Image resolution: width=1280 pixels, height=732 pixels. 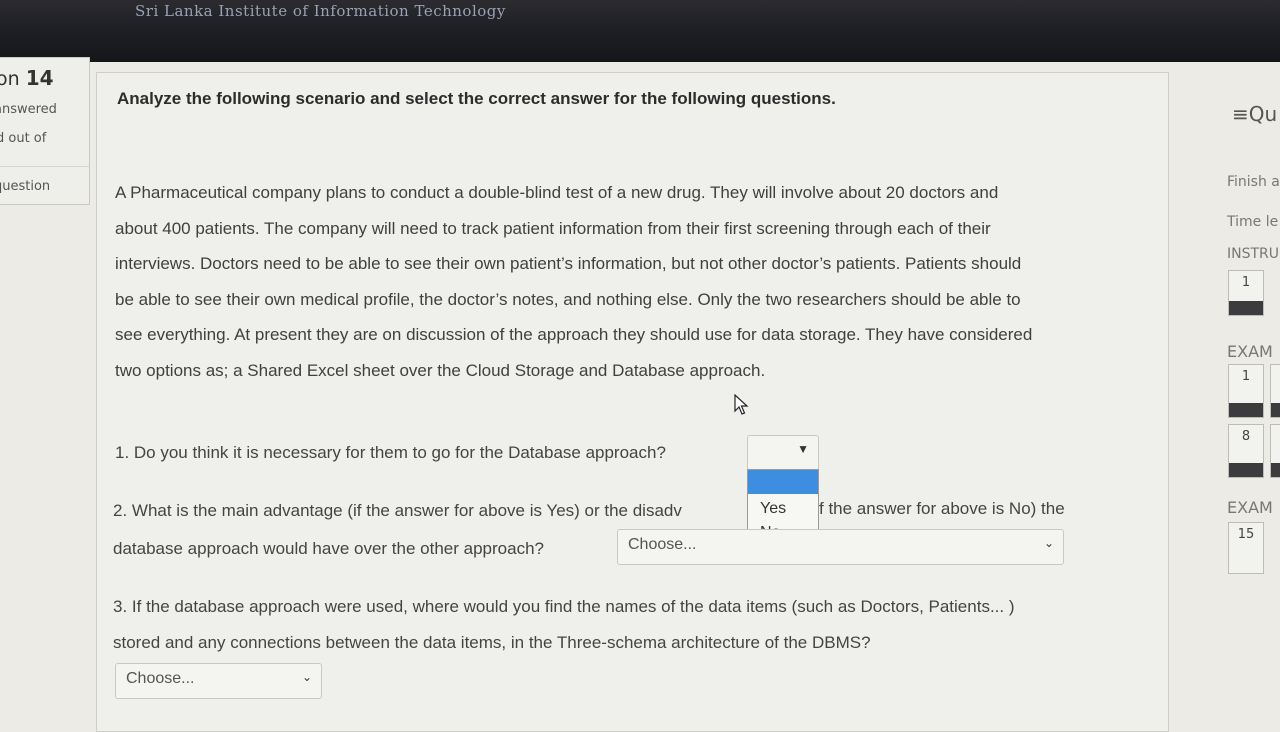 I want to click on q1-answer-select: ▼, so click(x=783, y=453).